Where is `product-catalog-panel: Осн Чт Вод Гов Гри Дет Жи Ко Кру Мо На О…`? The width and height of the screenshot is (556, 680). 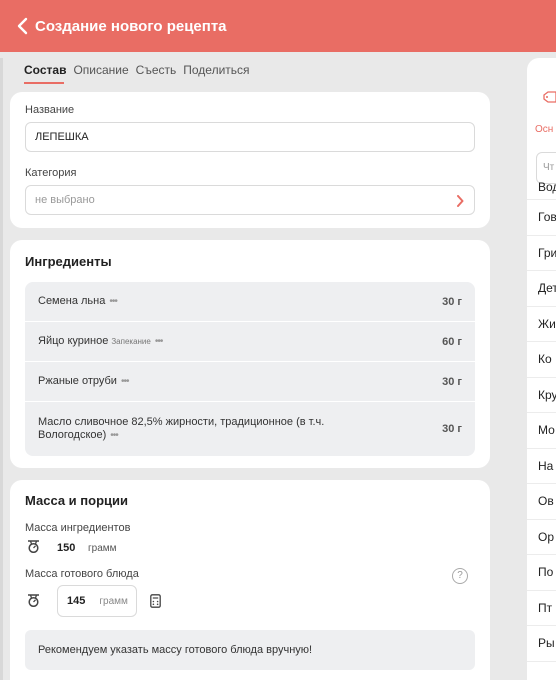 product-catalog-panel: Осн Чт Вод Гов Гри Дет Жи Ко Кру Мо На О… is located at coordinates (541, 369).